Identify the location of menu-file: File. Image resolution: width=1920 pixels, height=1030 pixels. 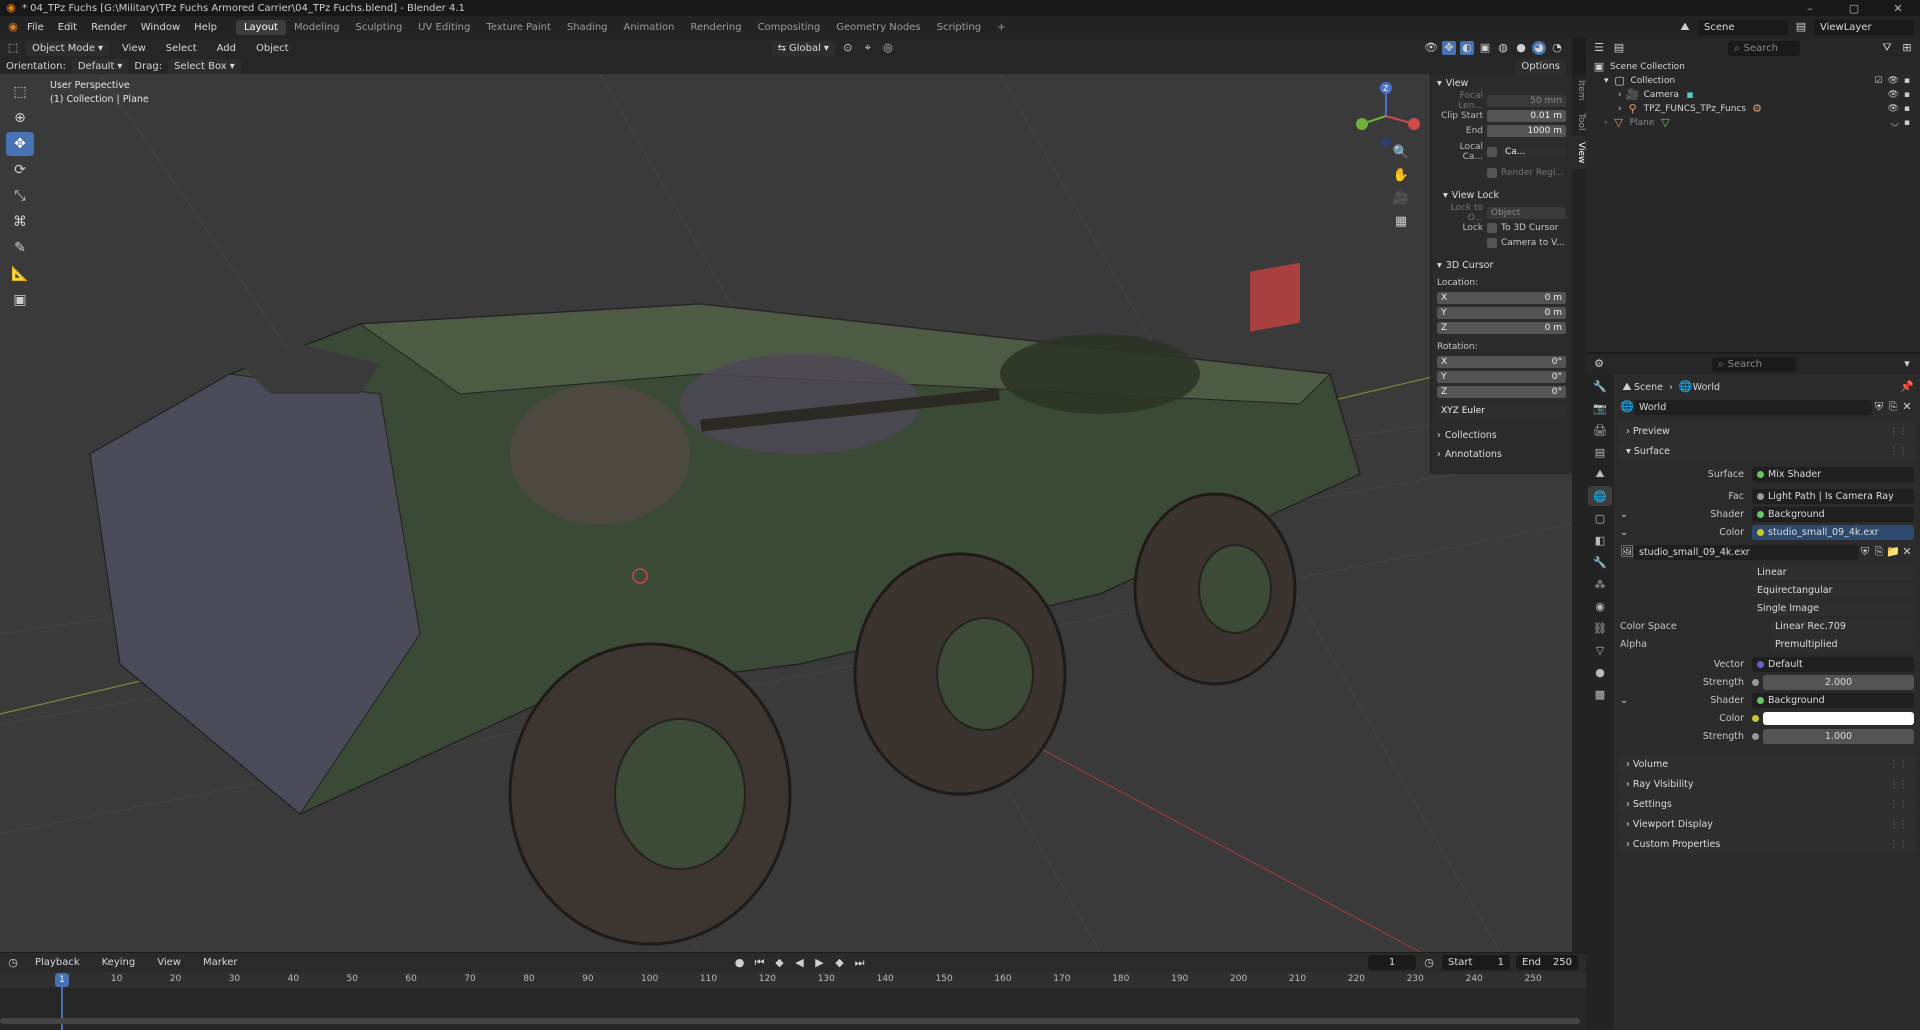
(35, 27).